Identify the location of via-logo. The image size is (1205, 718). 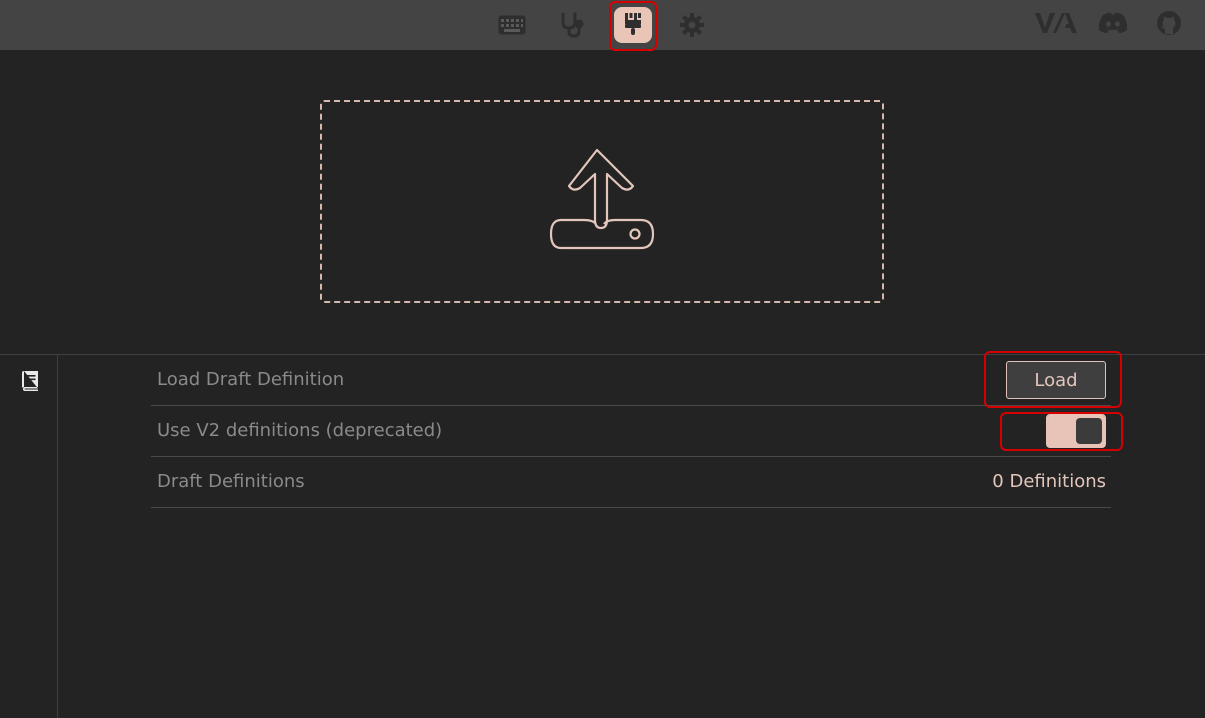
(1056, 25).